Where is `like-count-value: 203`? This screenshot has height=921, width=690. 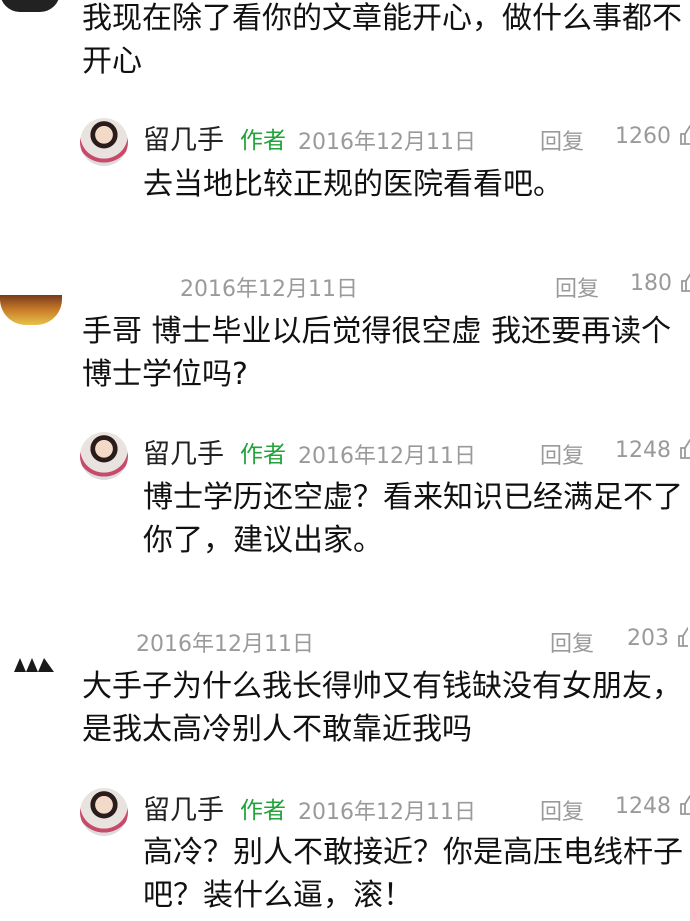
like-count-value: 203 is located at coordinates (648, 638).